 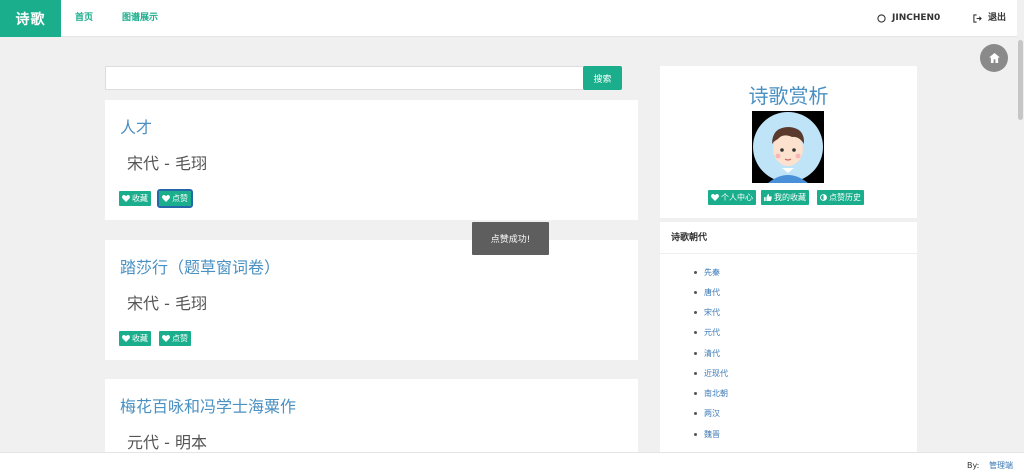 I want to click on top-navbar: 诗歌 首页 图谱展示 JINCHEN0 退出, so click(x=512, y=18).